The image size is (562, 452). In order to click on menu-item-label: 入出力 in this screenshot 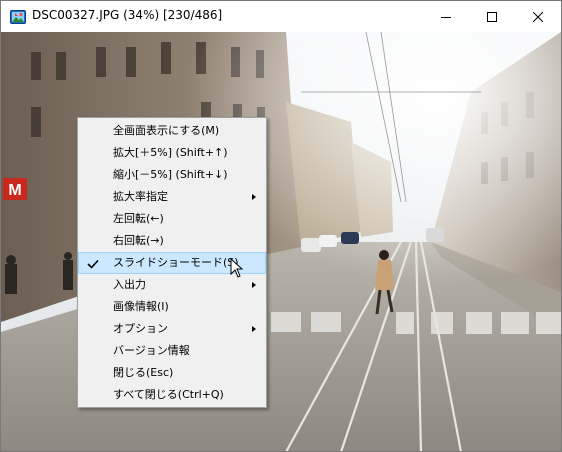, I will do `click(129, 284)`.